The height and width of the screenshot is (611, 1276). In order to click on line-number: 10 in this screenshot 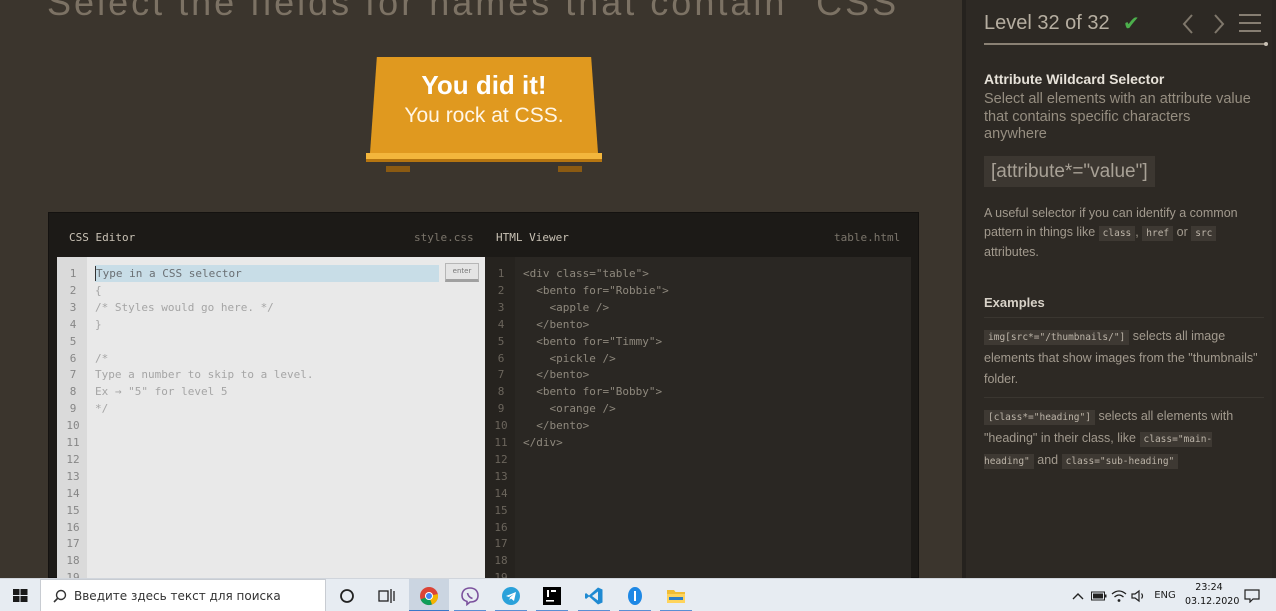, I will do `click(501, 426)`.